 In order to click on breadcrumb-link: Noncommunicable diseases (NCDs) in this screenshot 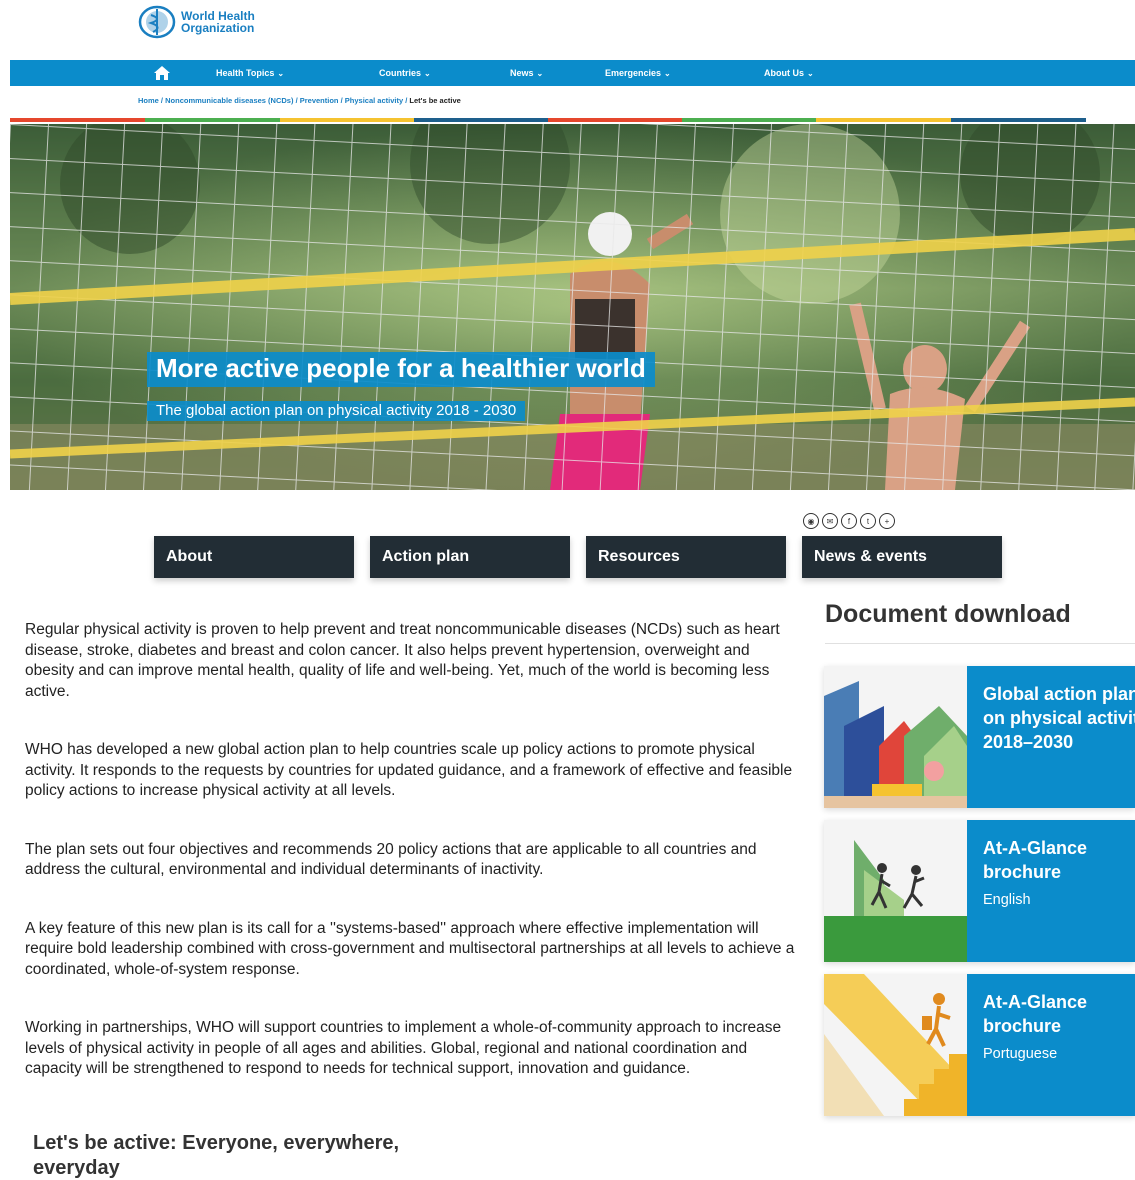, I will do `click(229, 100)`.